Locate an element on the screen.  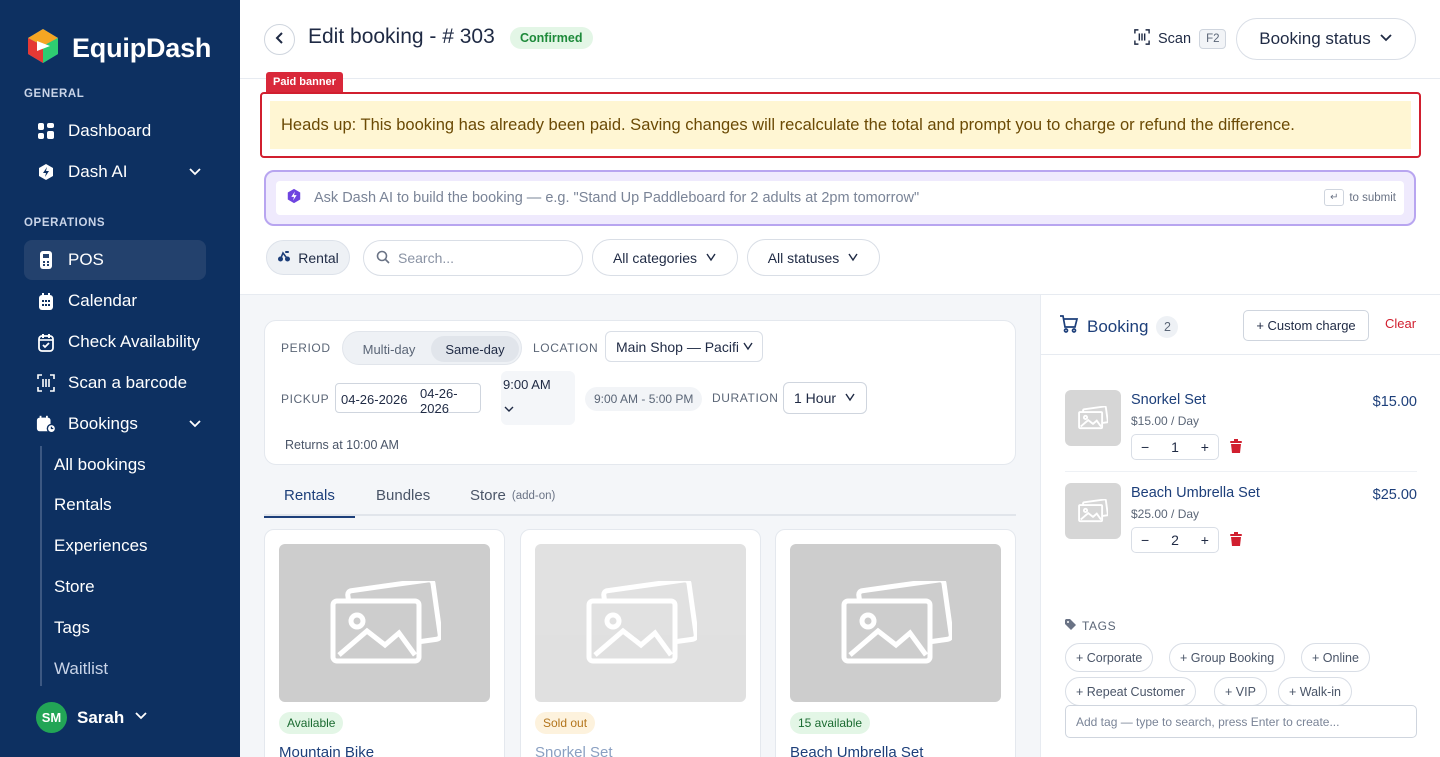
sidebar-item-label: Calendar is located at coordinates (102, 300).